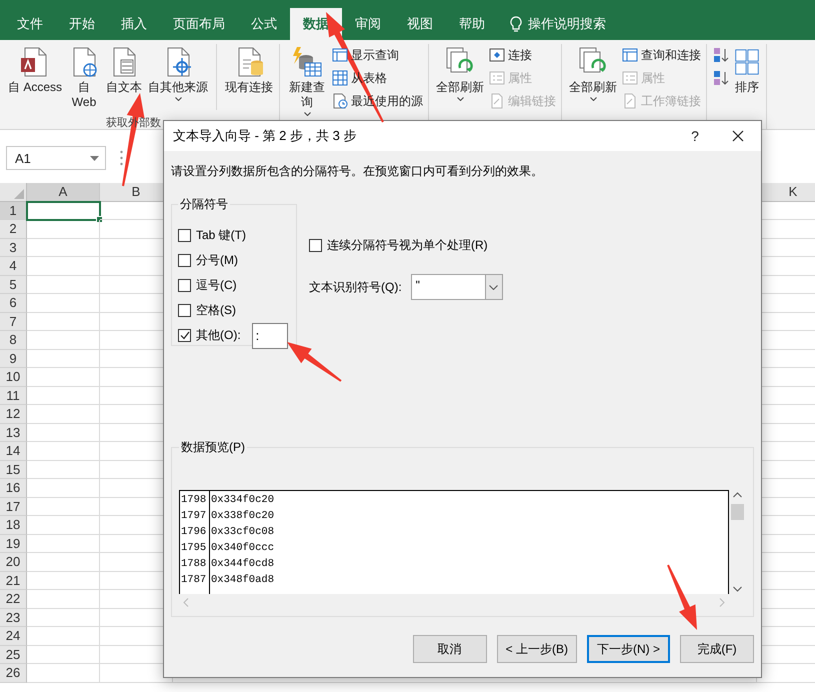  What do you see at coordinates (628, 649) in the screenshot?
I see `dialog-button: 下一步(N) >` at bounding box center [628, 649].